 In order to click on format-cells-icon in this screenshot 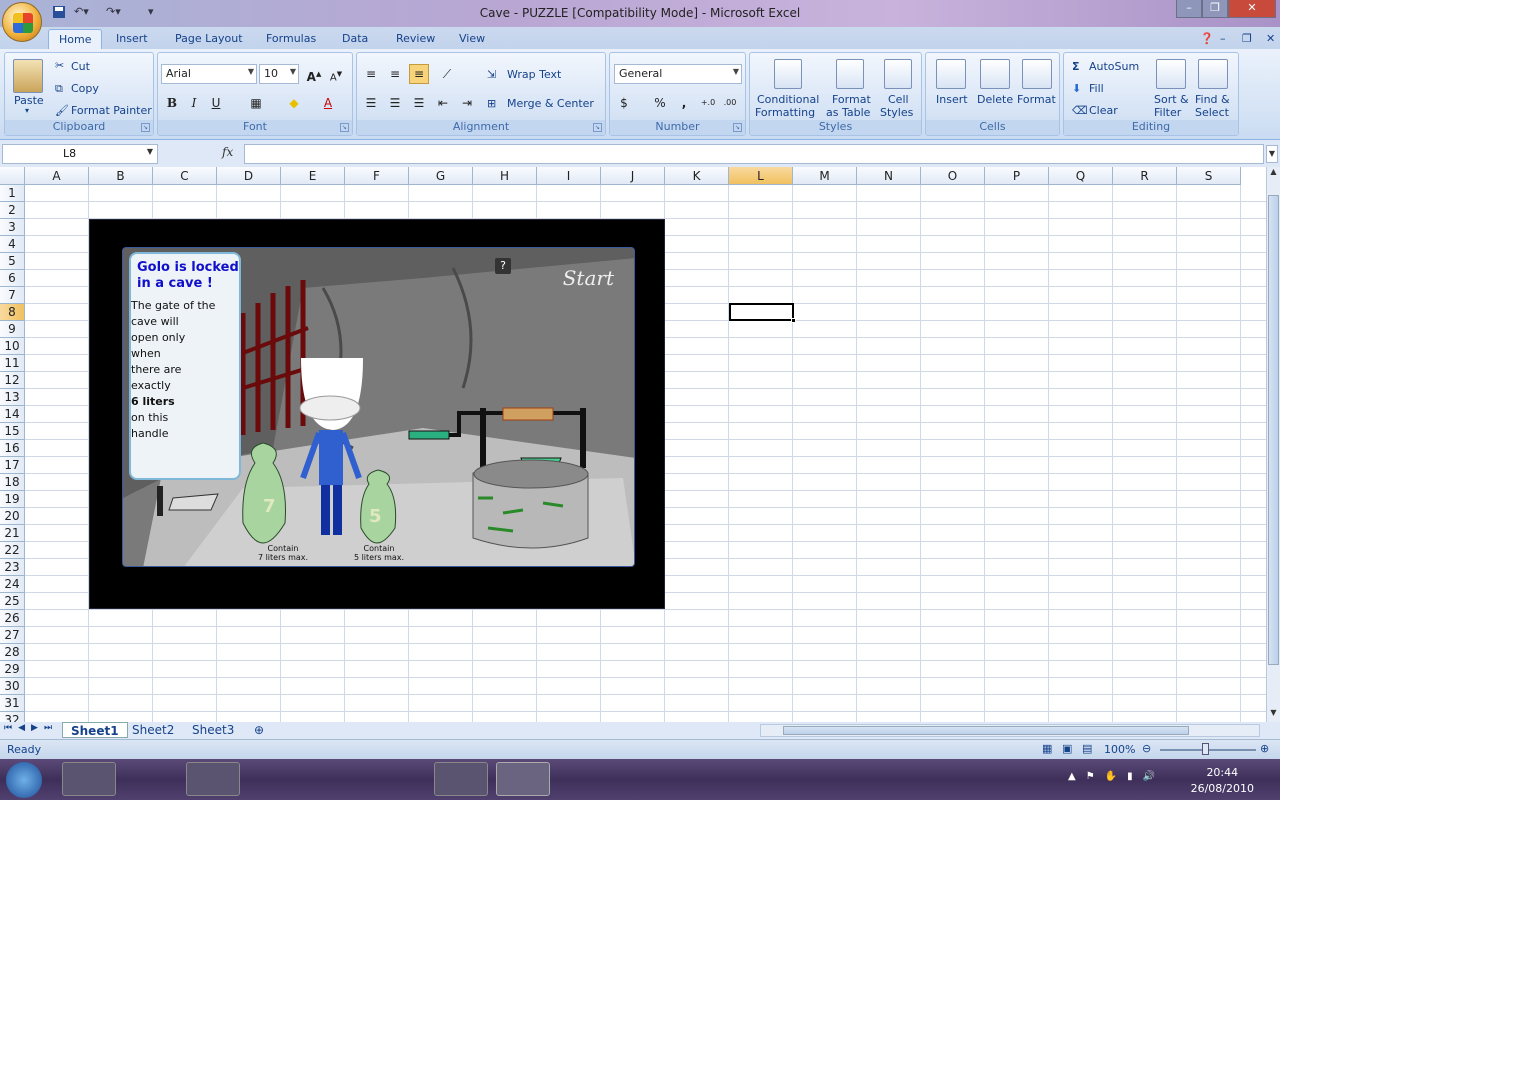, I will do `click(1037, 74)`.